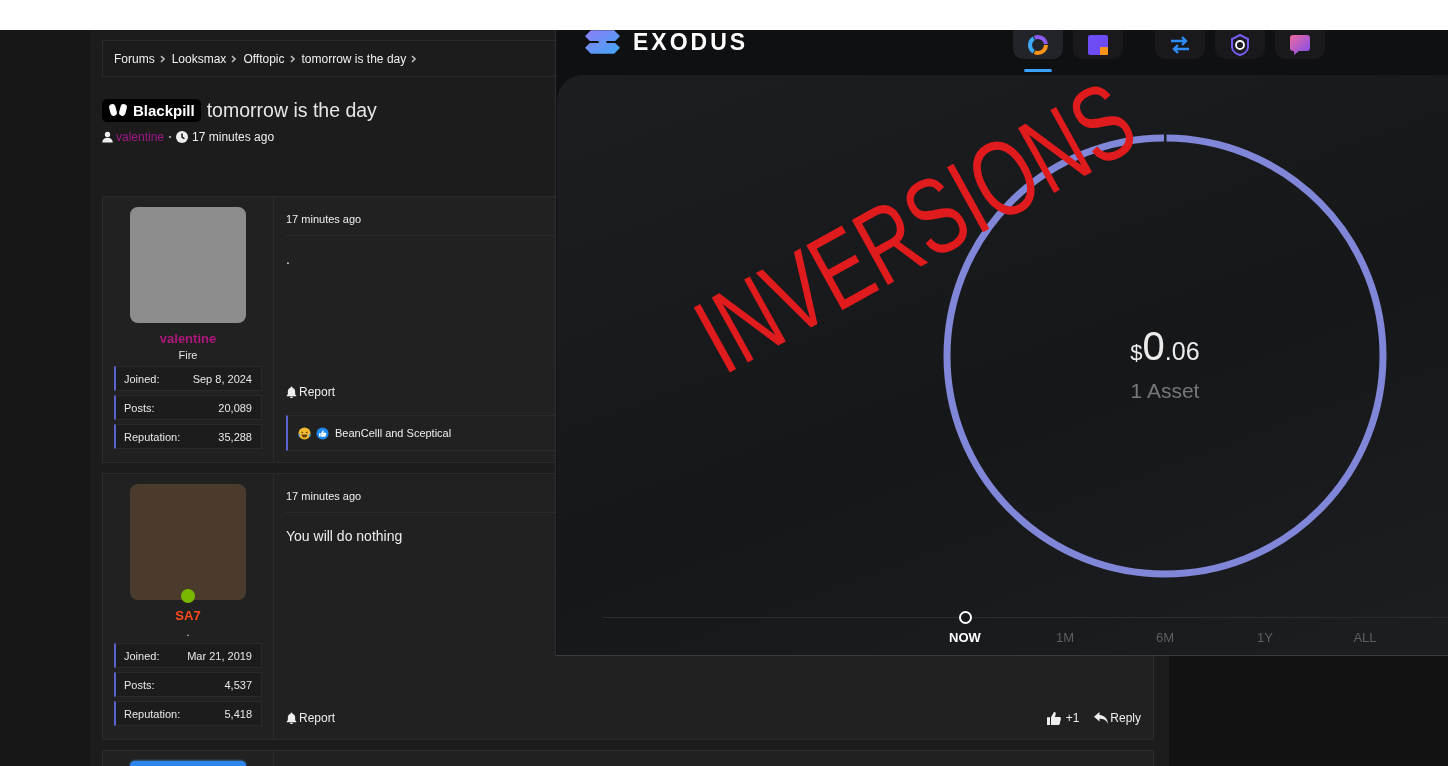 The height and width of the screenshot is (766, 1448). Describe the element at coordinates (1117, 718) in the screenshot. I see `reply-link: Reply` at that location.